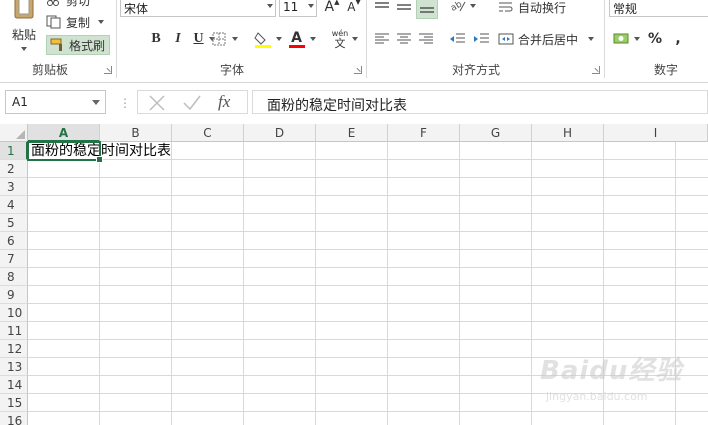 This screenshot has width=708, height=425. Describe the element at coordinates (597, 396) in the screenshot. I see `watermark-url: jingyan.baidu.com` at that location.